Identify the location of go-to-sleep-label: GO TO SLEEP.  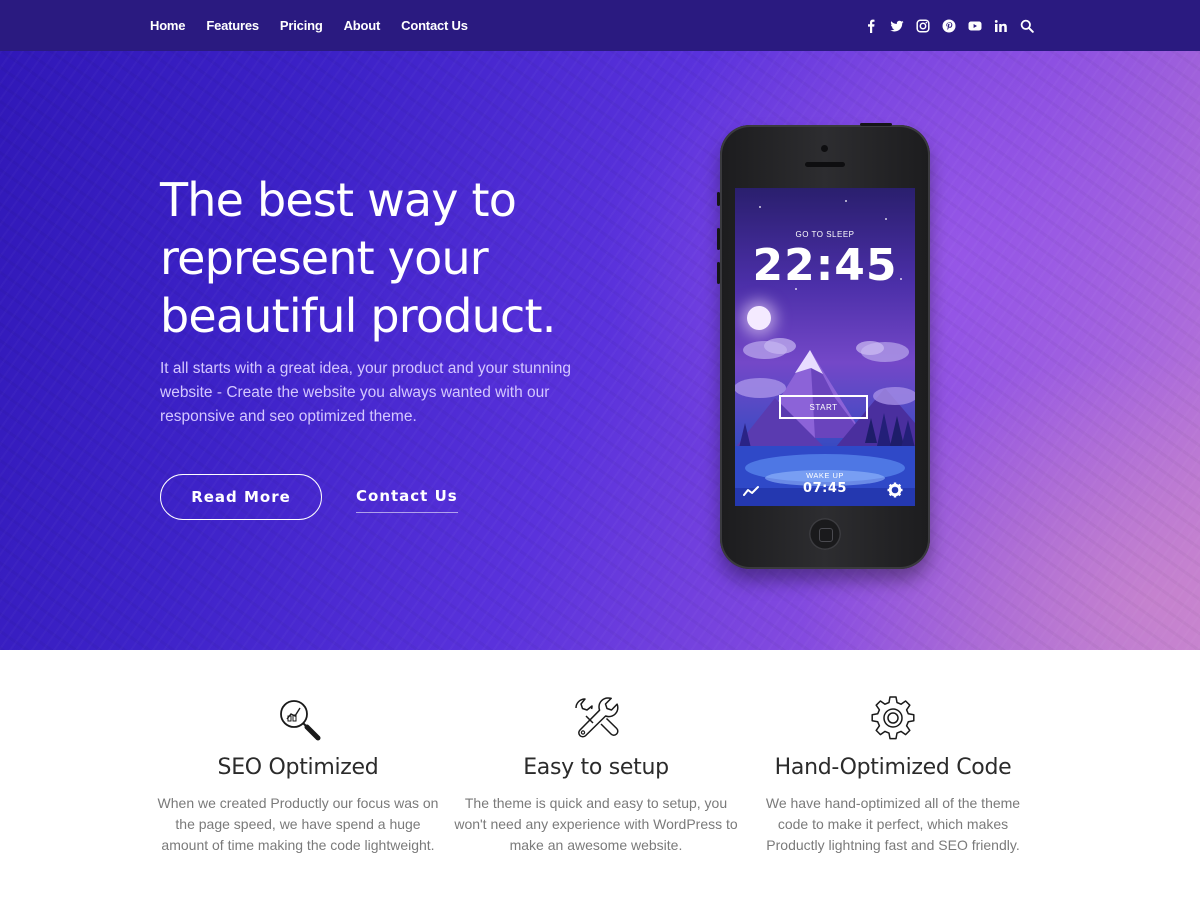
(825, 234).